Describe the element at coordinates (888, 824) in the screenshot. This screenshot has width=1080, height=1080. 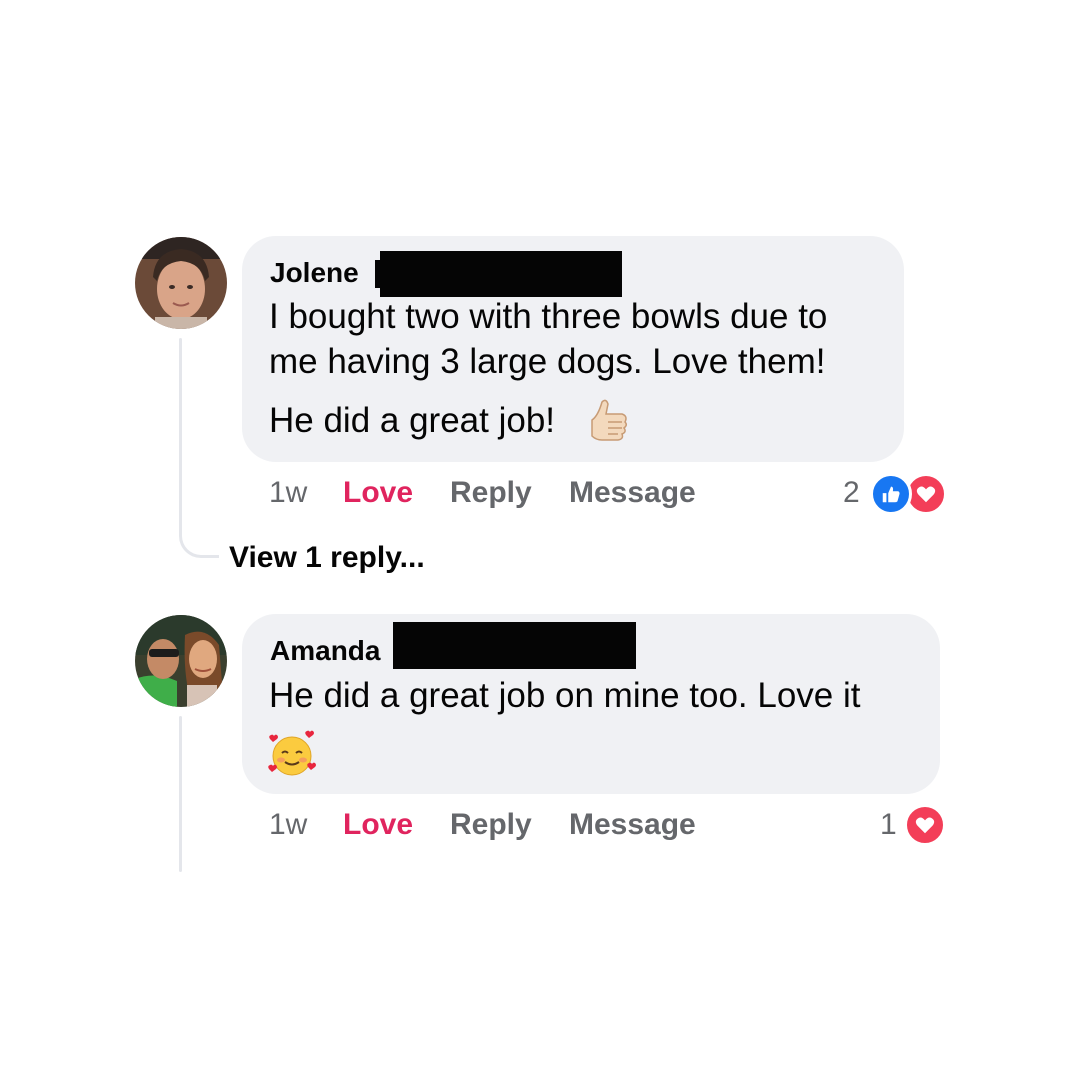
I see `reaction-count: 1` at that location.